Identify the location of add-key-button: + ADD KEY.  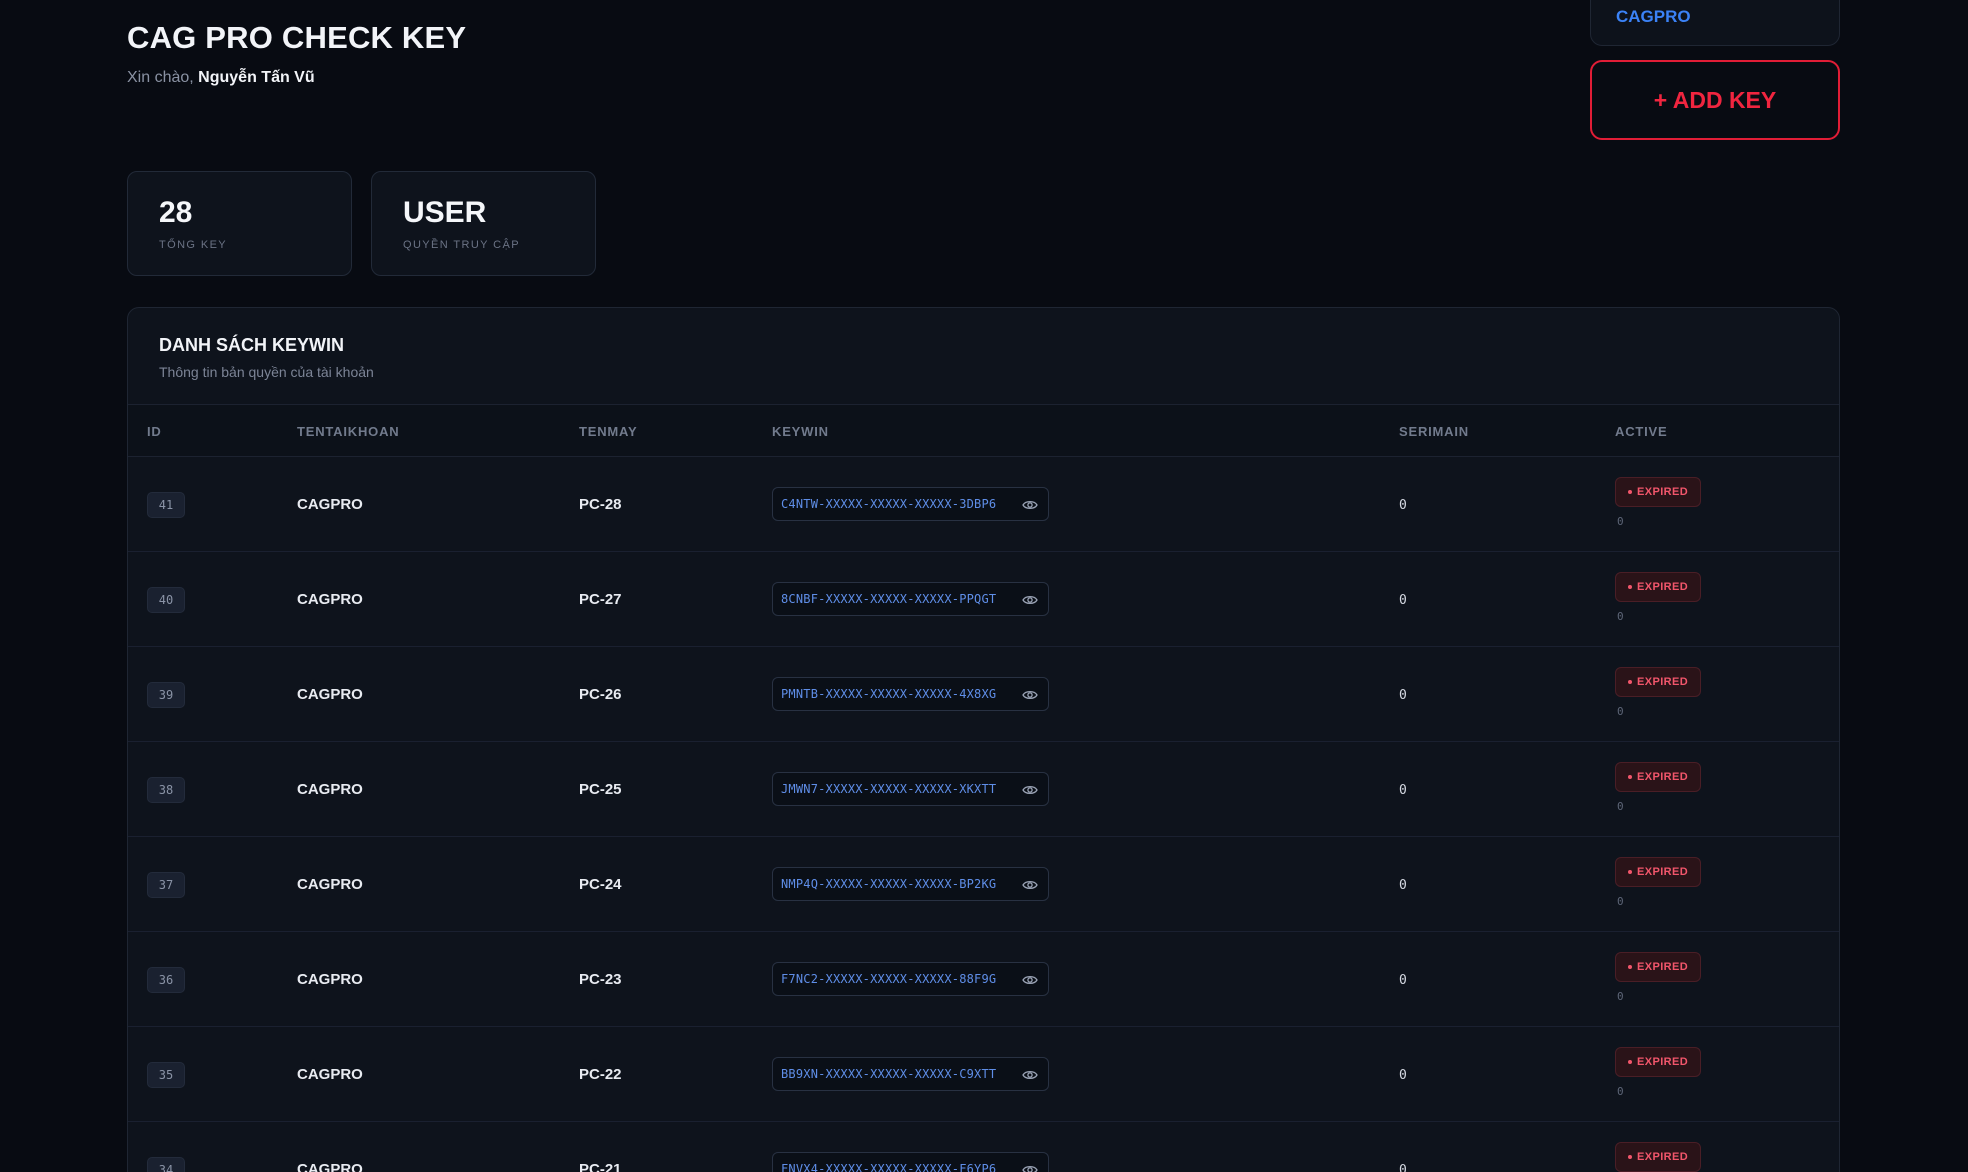
(1715, 100).